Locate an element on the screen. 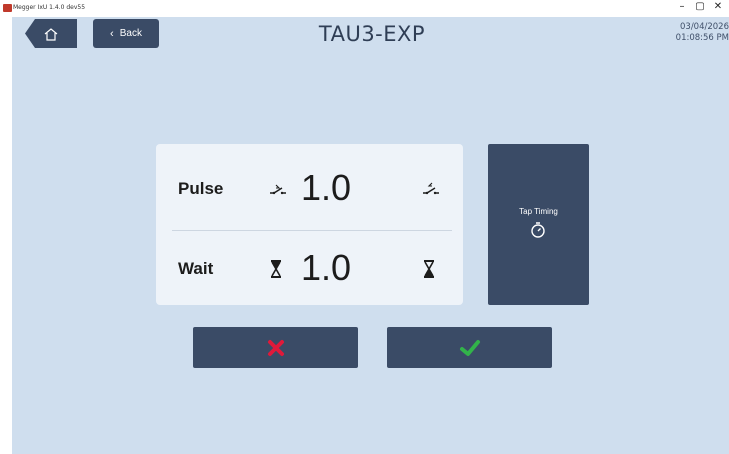 The image size is (729, 454). tap-timing-button: Tap Timing is located at coordinates (538, 224).